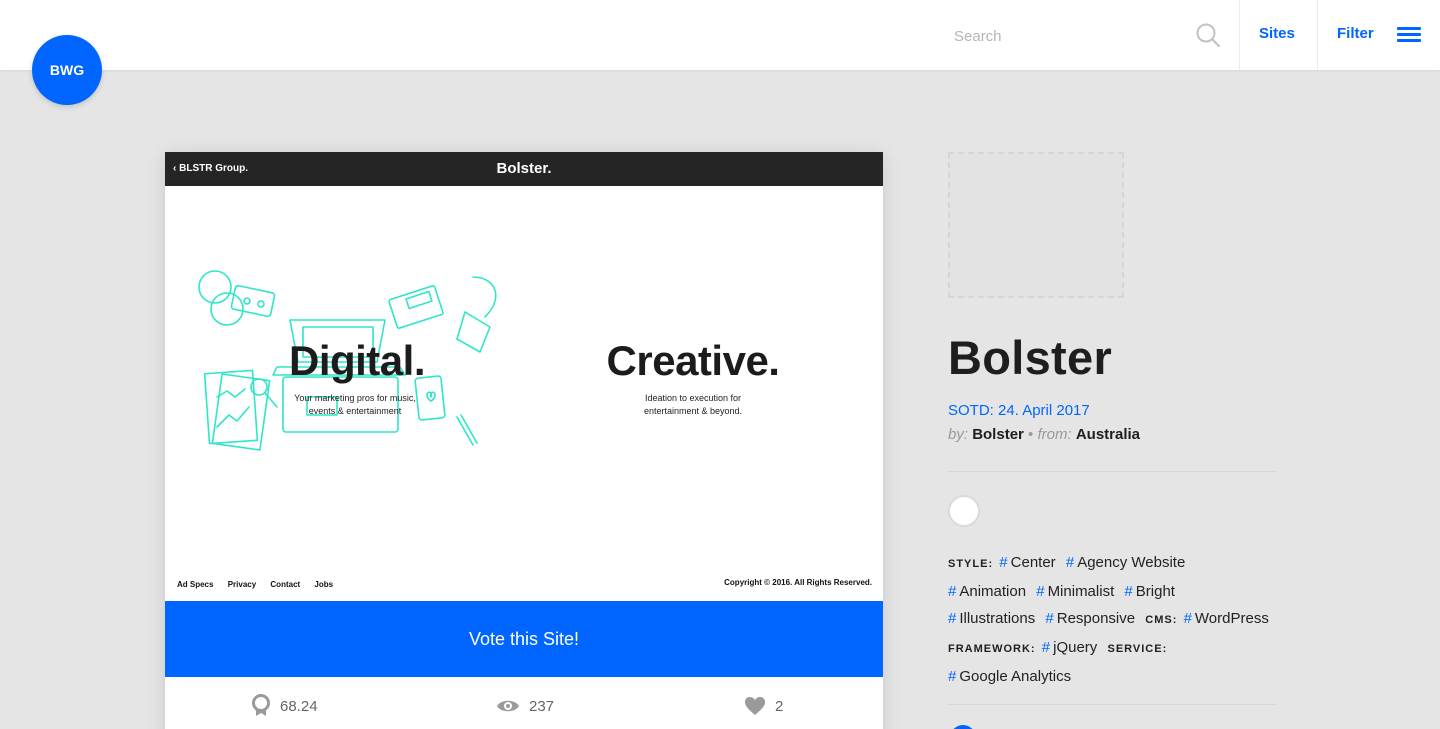  What do you see at coordinates (987, 591) in the screenshot?
I see `tag-animation: # Animation` at bounding box center [987, 591].